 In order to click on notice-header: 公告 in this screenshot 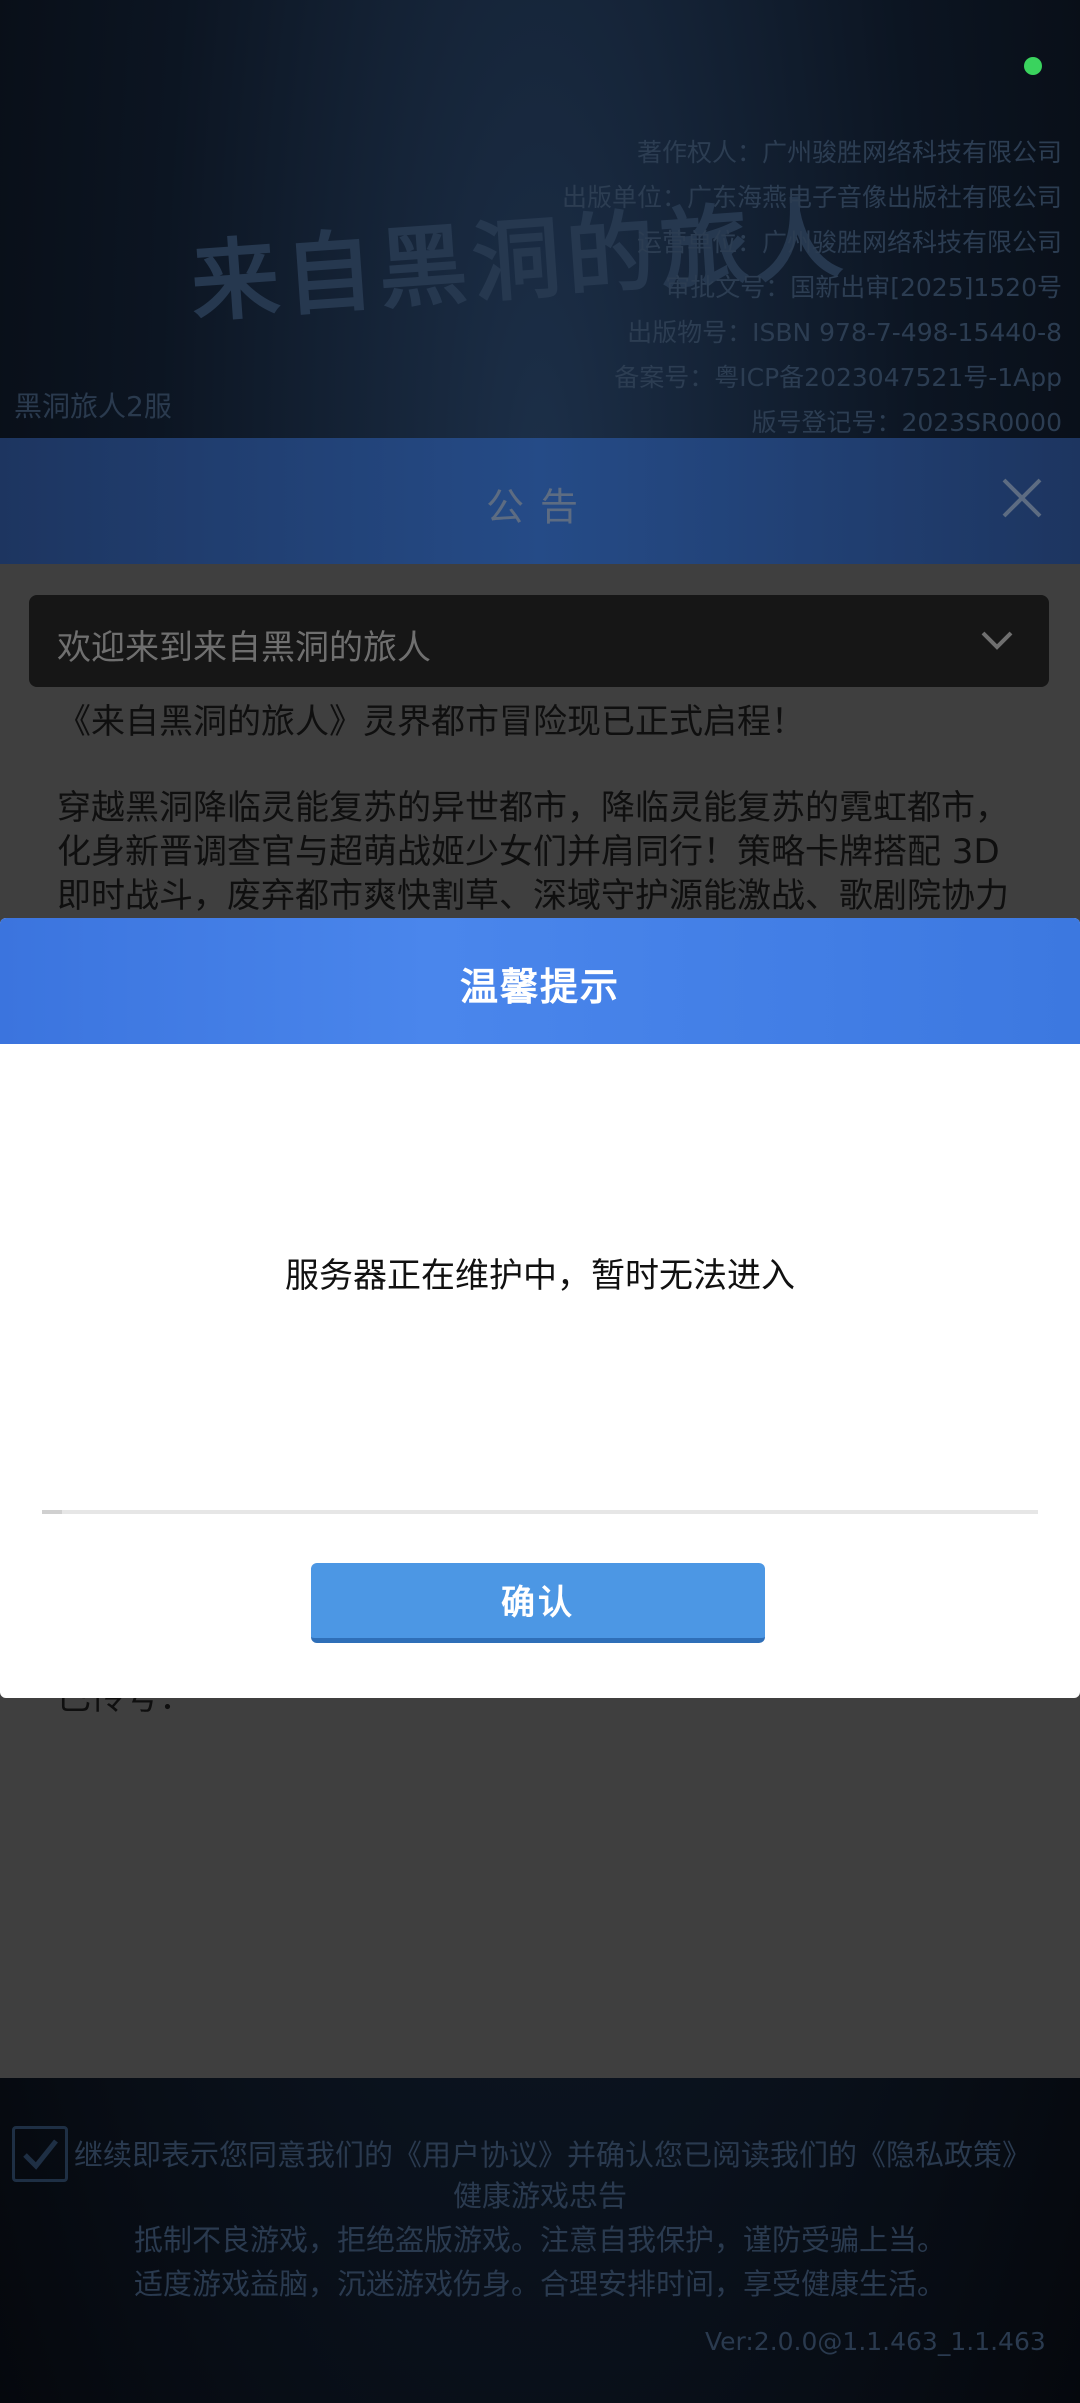, I will do `click(540, 501)`.